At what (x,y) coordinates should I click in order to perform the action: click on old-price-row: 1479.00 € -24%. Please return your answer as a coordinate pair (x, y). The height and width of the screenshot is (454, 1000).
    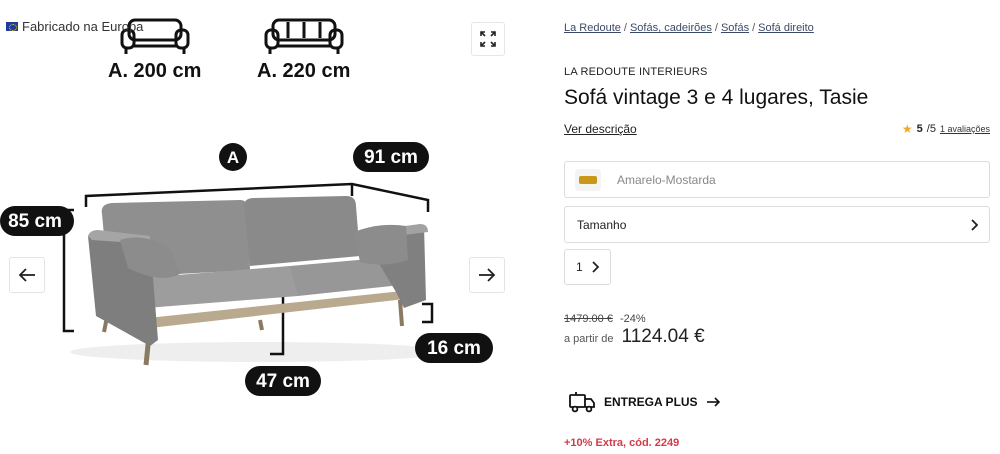
    Looking at the image, I should click on (605, 319).